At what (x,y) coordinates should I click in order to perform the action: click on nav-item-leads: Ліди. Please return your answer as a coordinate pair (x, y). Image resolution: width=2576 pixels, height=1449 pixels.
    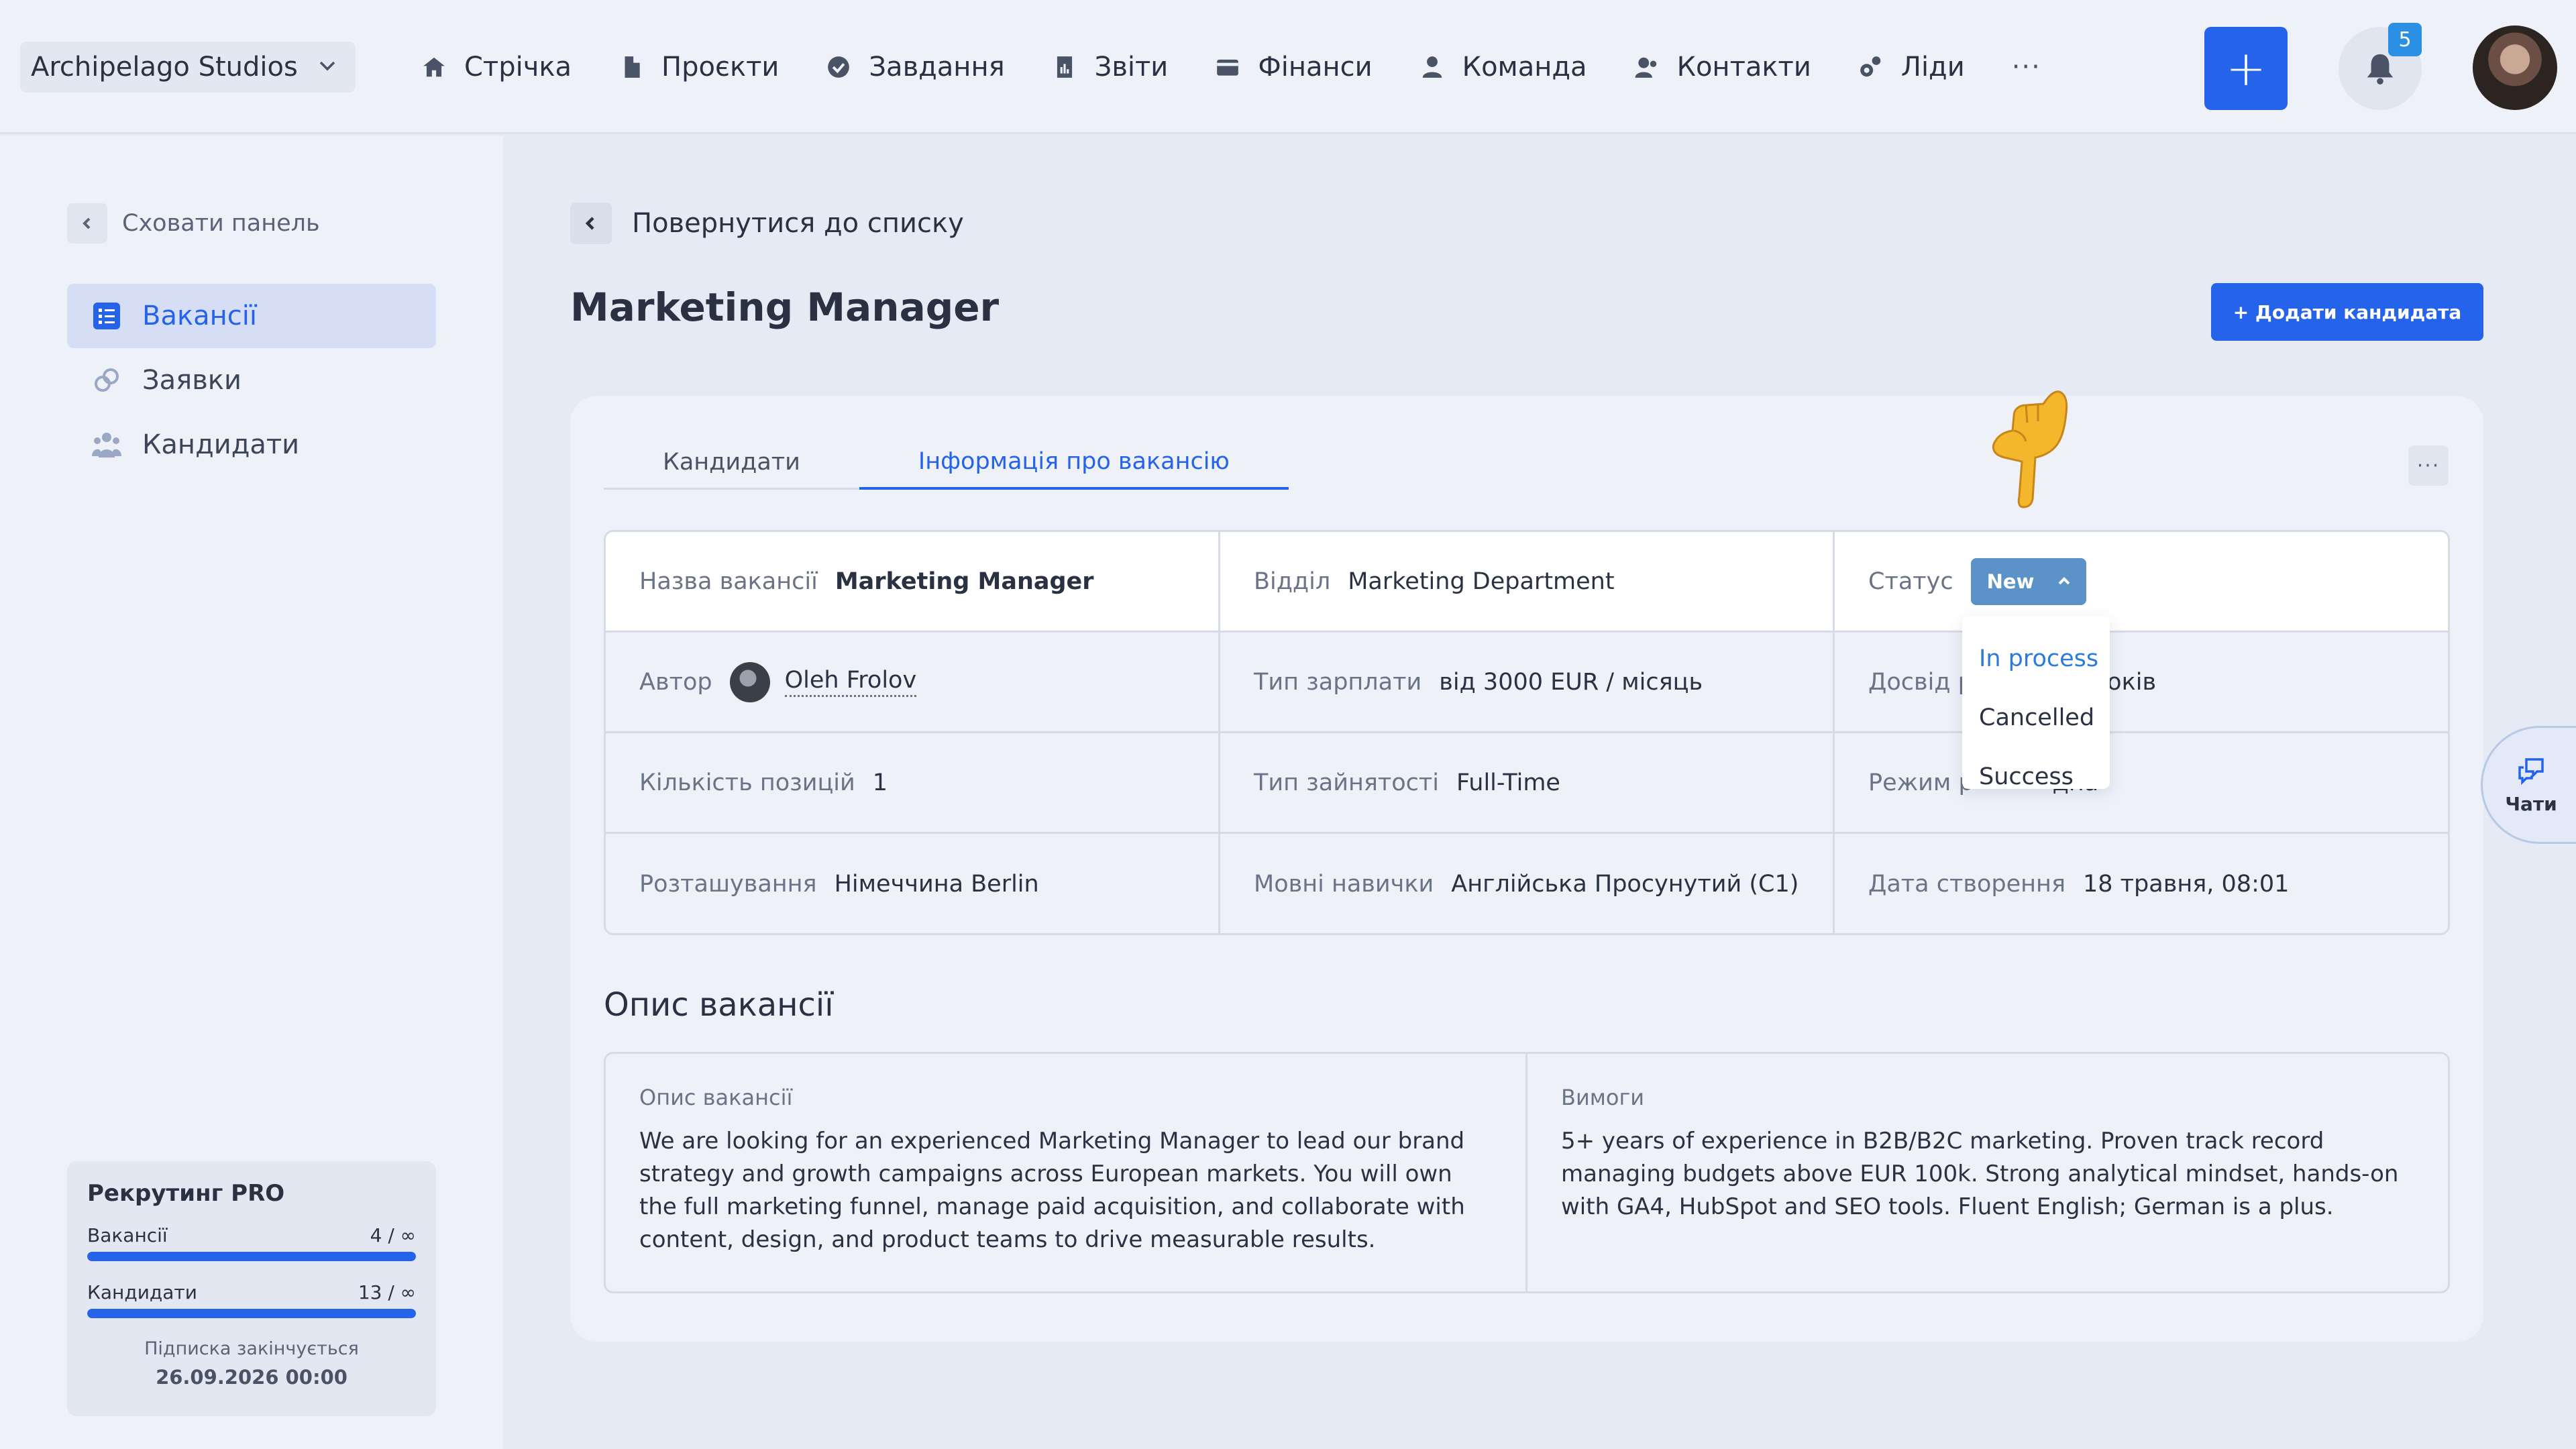
    Looking at the image, I should click on (1911, 67).